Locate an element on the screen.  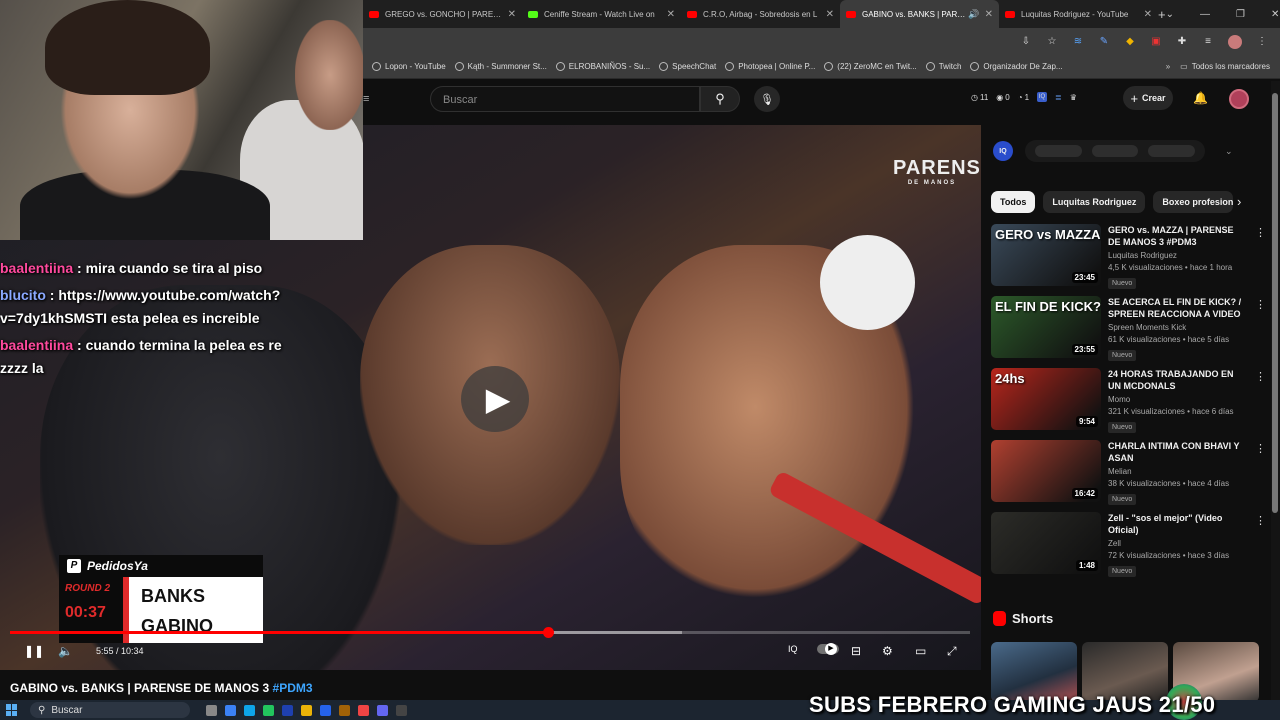
restore-icon: ❐ is located at coordinates (1240, 14).